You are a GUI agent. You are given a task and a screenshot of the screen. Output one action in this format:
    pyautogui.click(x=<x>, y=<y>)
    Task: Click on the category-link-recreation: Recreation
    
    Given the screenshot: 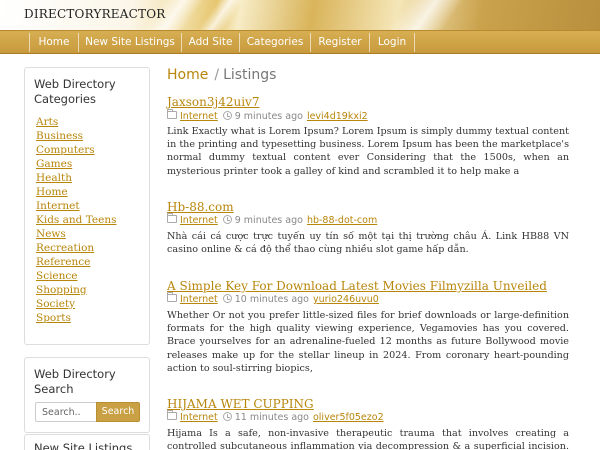 What is the action you would take?
    pyautogui.click(x=65, y=248)
    